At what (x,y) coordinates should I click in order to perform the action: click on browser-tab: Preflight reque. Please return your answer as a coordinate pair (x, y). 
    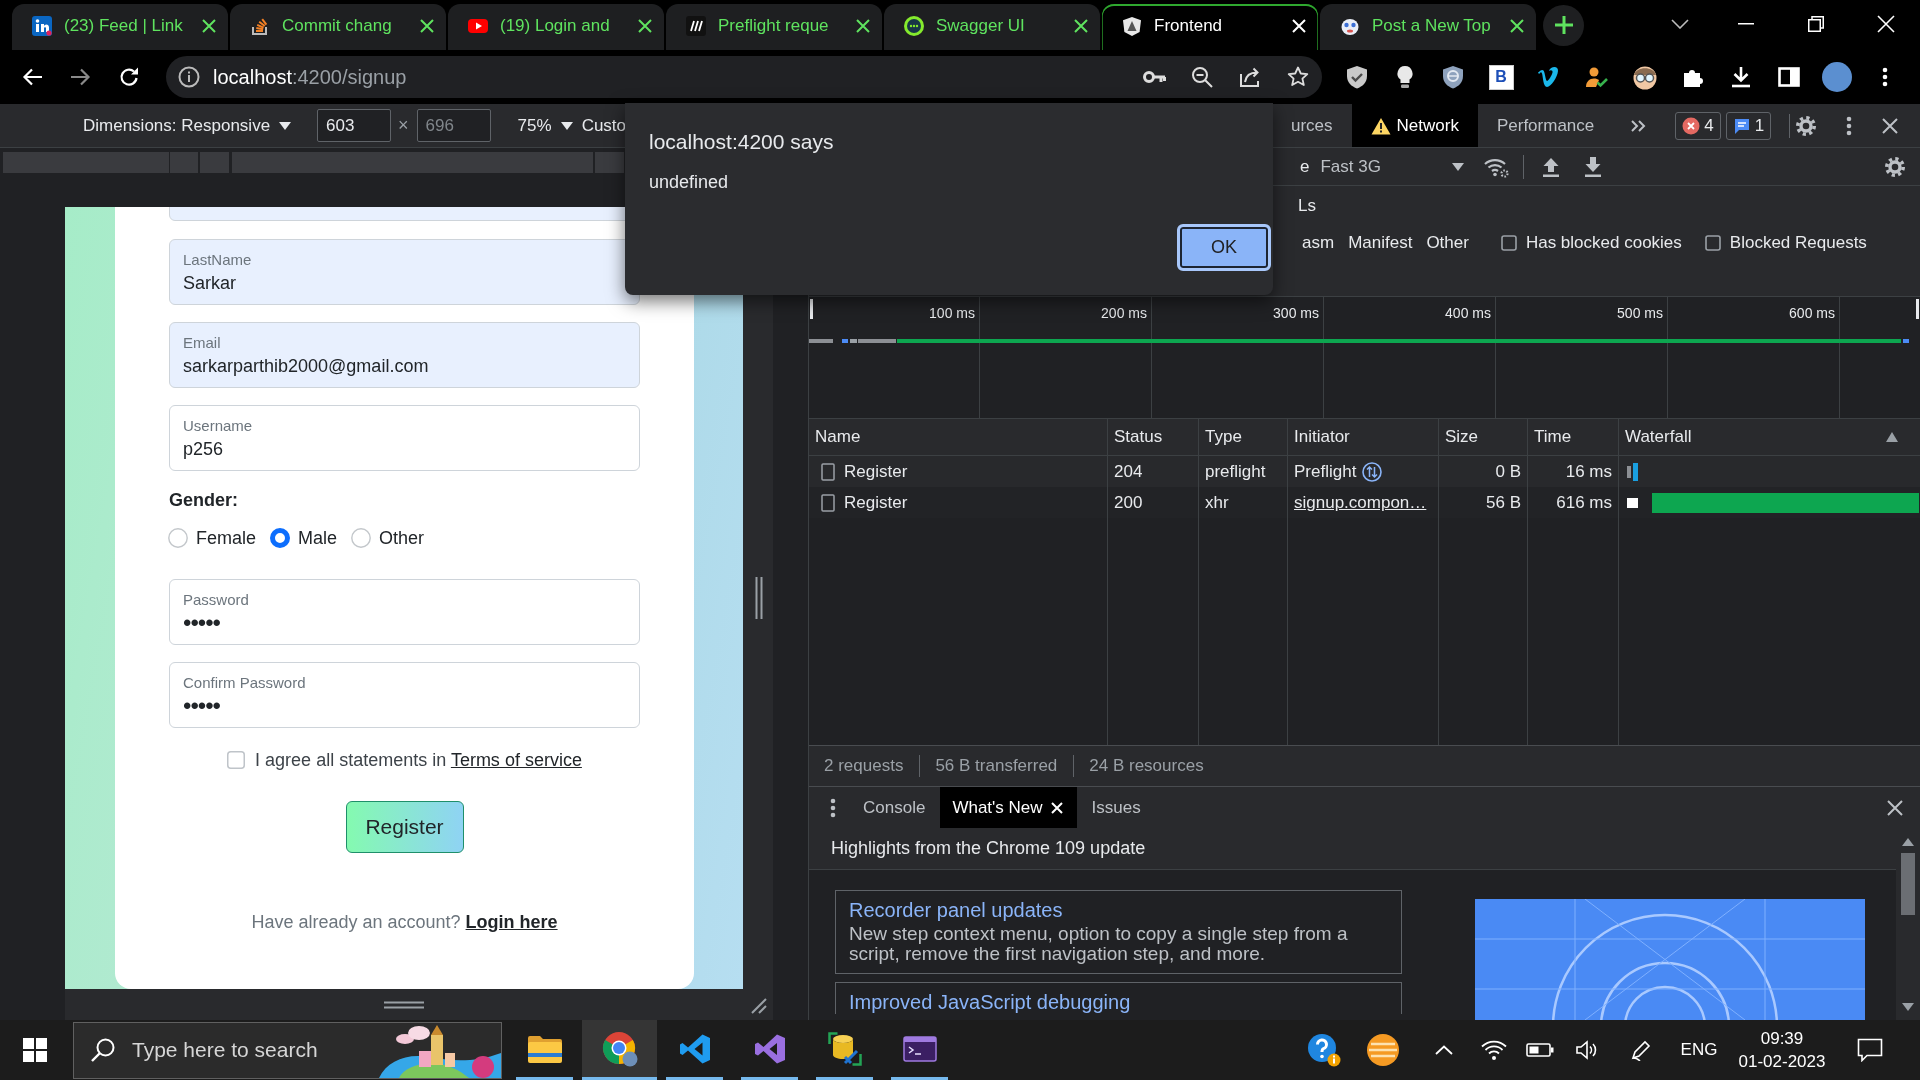
    Looking at the image, I should click on (774, 27).